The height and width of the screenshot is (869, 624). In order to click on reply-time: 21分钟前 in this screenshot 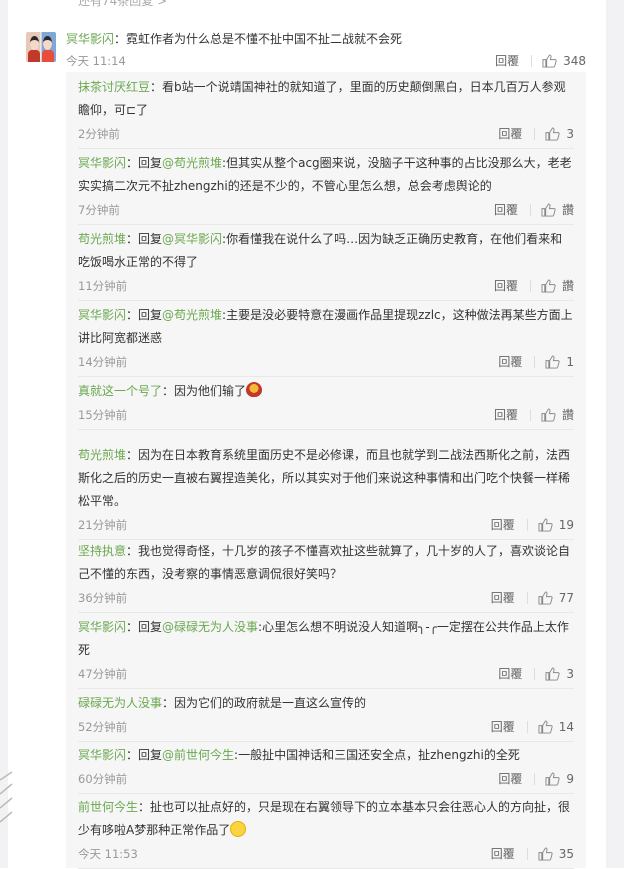, I will do `click(103, 525)`.